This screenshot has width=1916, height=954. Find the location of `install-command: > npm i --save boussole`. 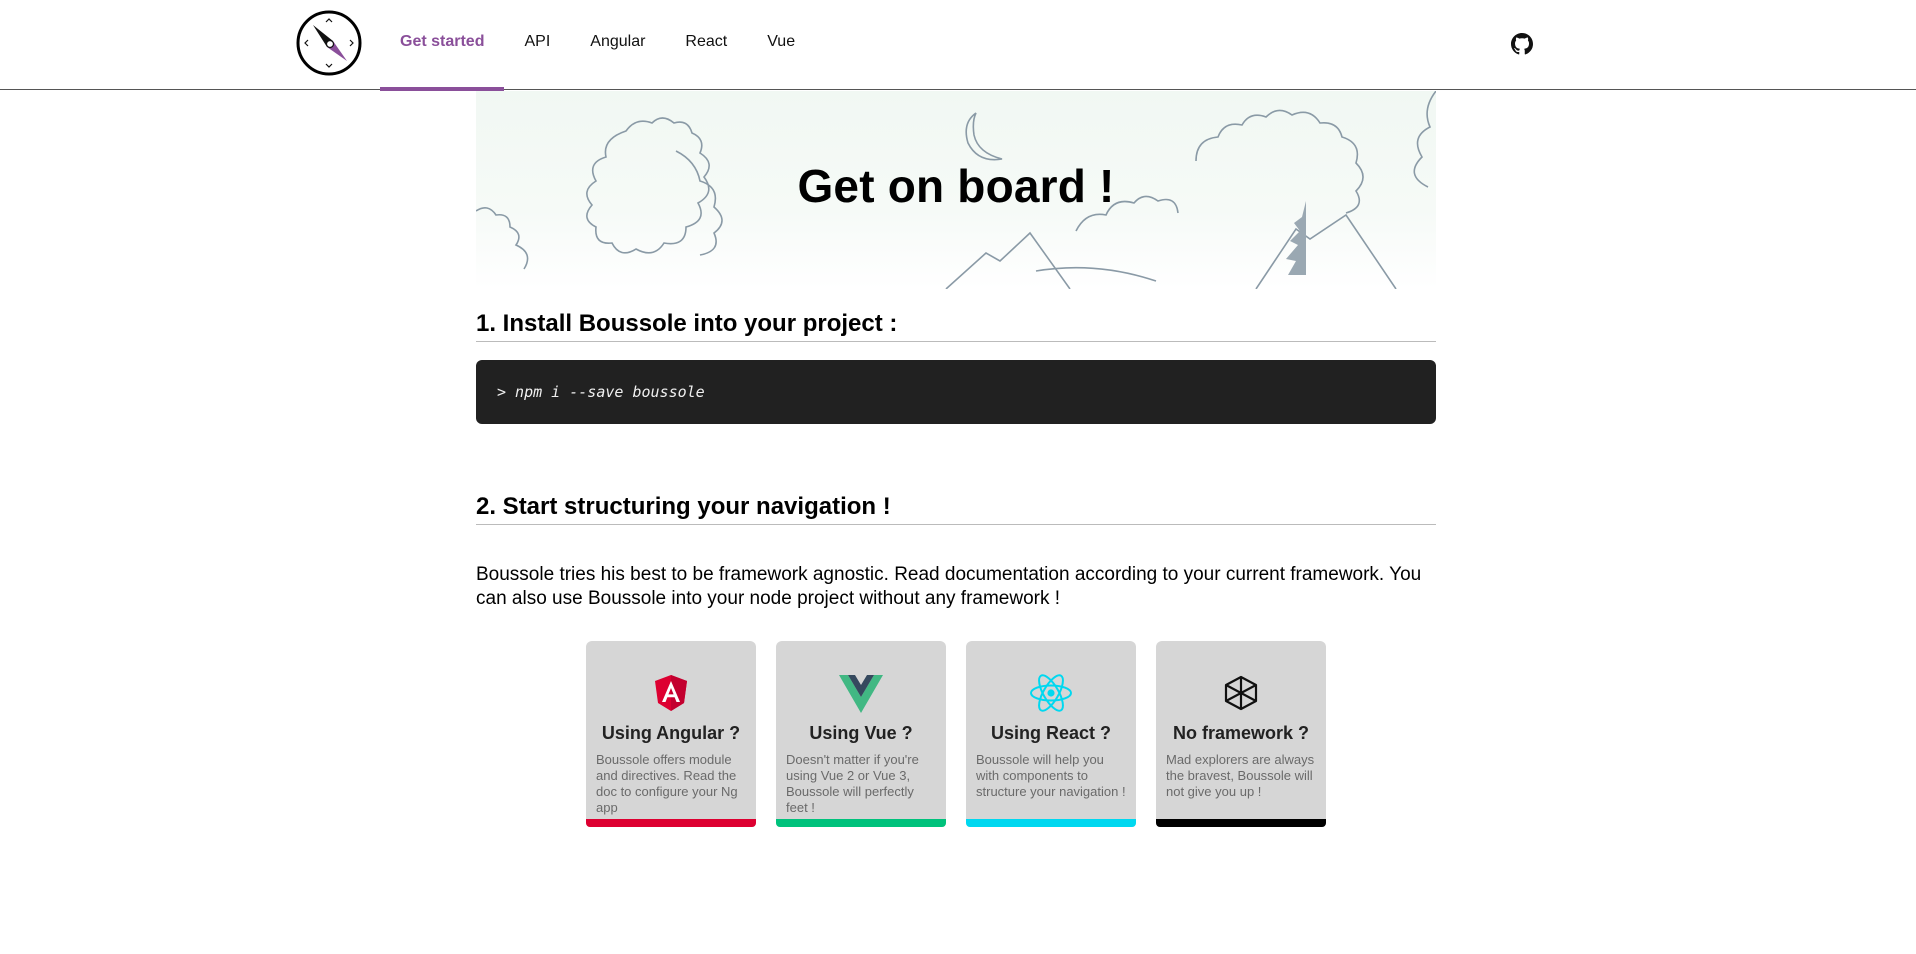

install-command: > npm i --save boussole is located at coordinates (601, 392).